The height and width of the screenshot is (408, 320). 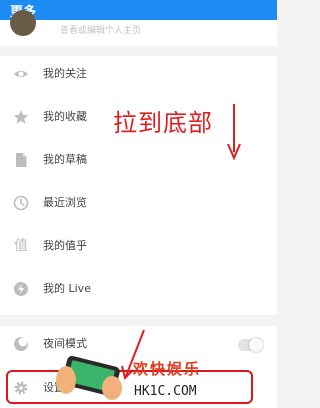 I want to click on menu-item-label: 最近浏览, so click(x=65, y=202).